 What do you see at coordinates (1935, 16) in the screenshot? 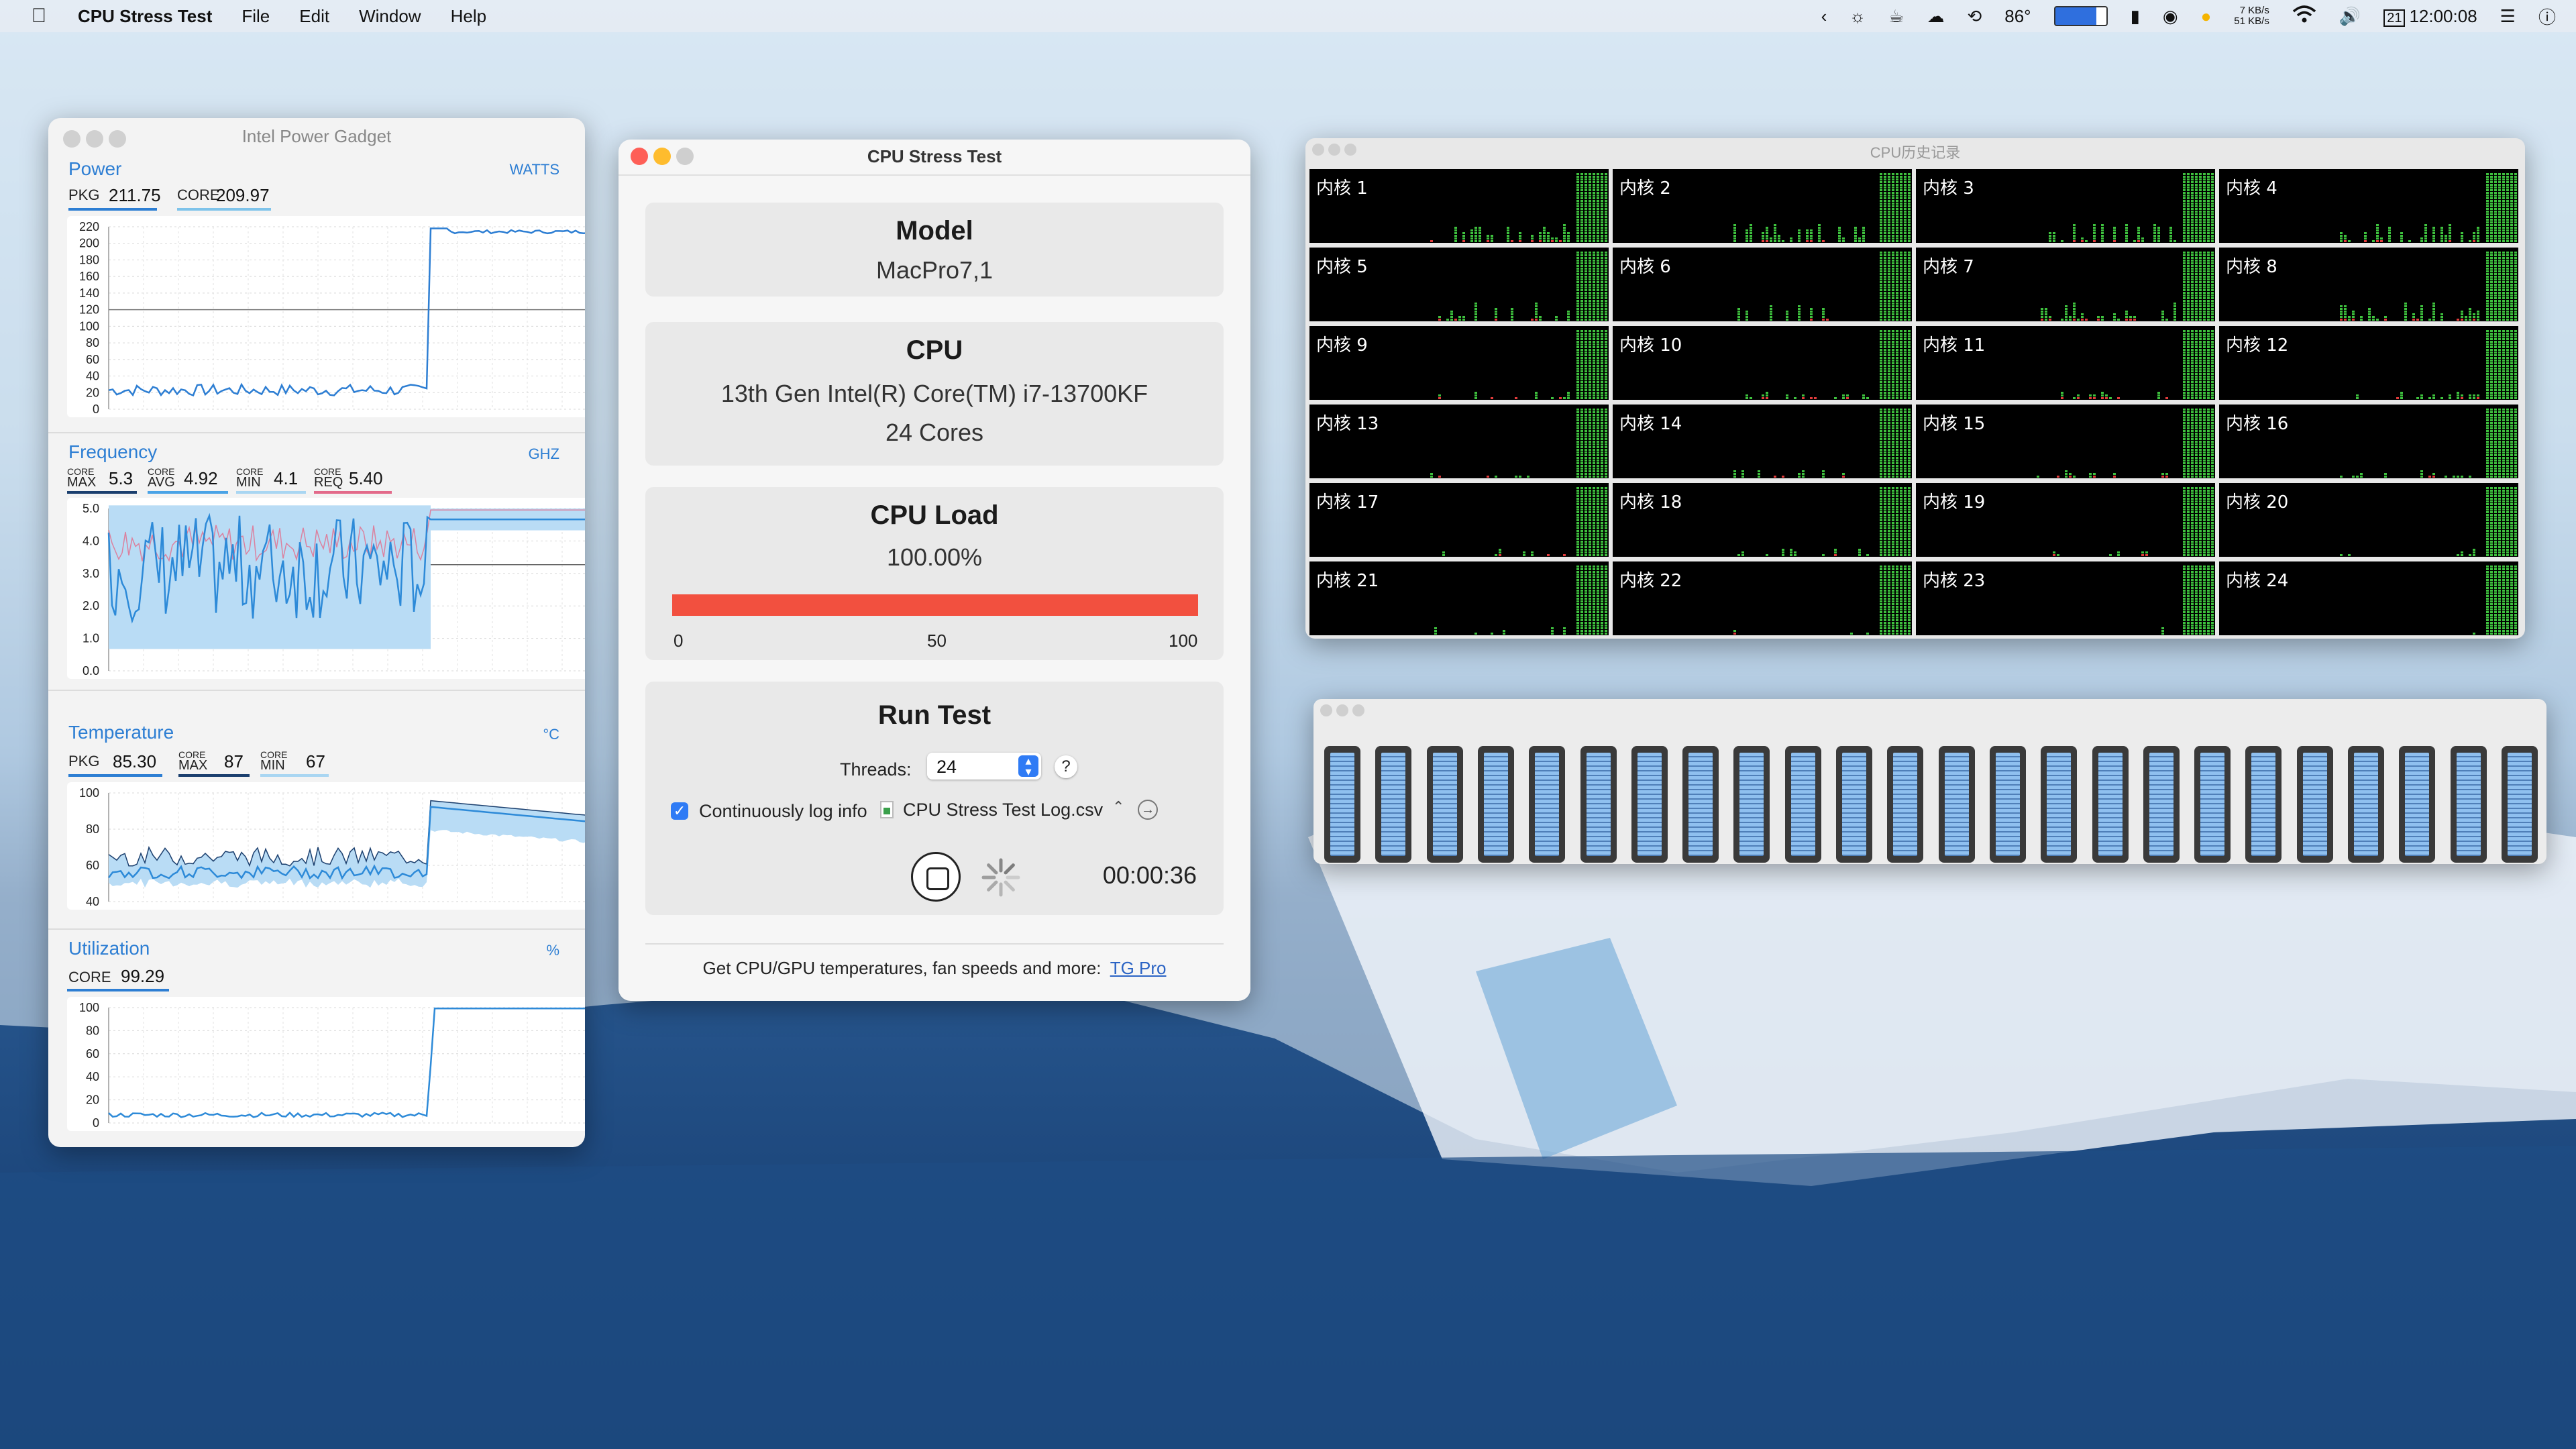
I see `cloud-icon: ☁` at bounding box center [1935, 16].